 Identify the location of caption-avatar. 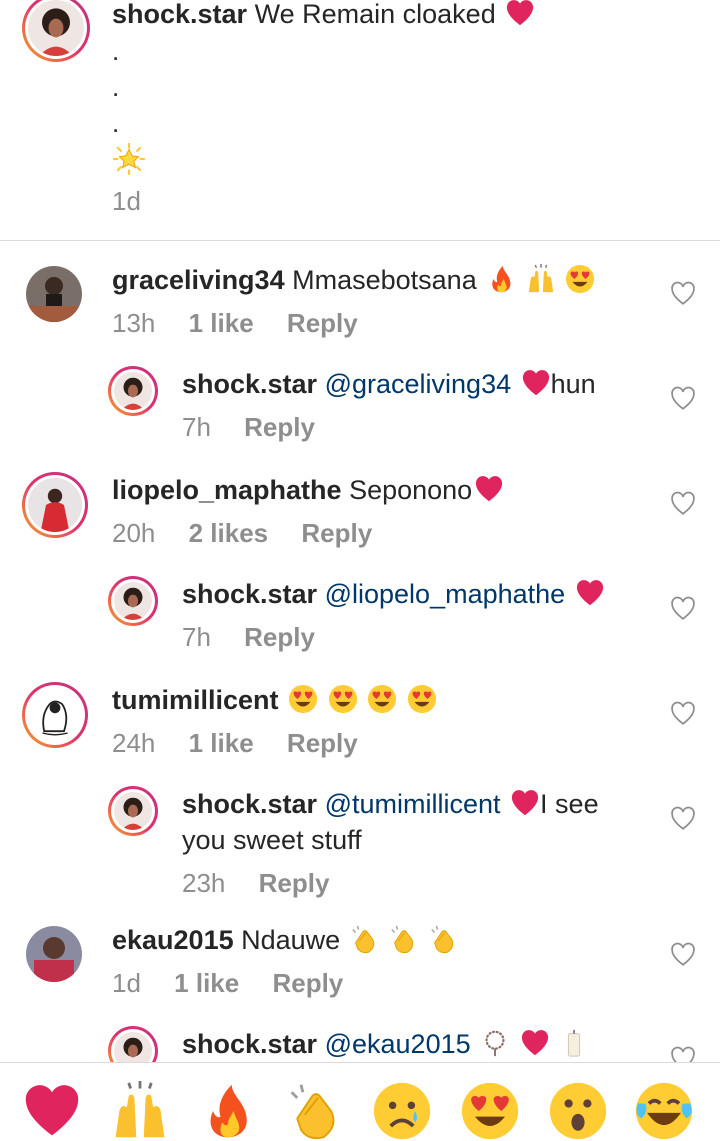
(56, 31).